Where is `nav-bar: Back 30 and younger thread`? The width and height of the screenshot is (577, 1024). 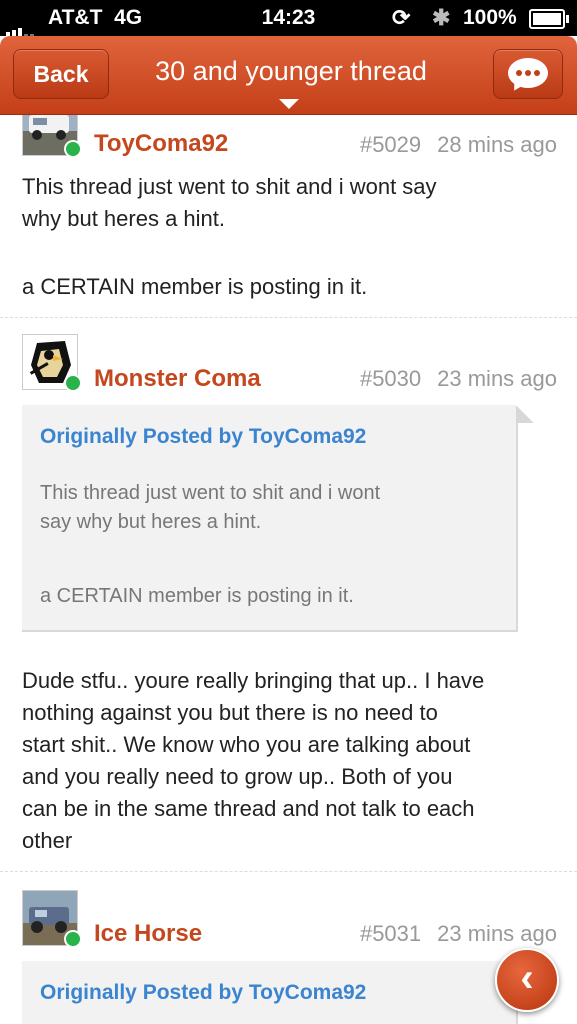
nav-bar: Back 30 and younger thread is located at coordinates (288, 75).